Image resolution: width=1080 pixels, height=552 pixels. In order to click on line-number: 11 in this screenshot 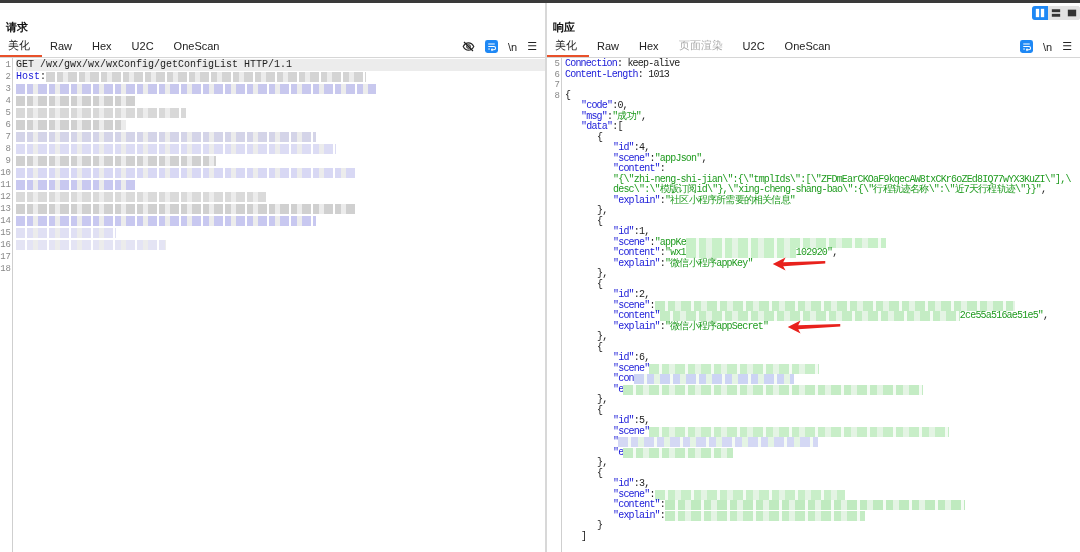, I will do `click(6, 185)`.